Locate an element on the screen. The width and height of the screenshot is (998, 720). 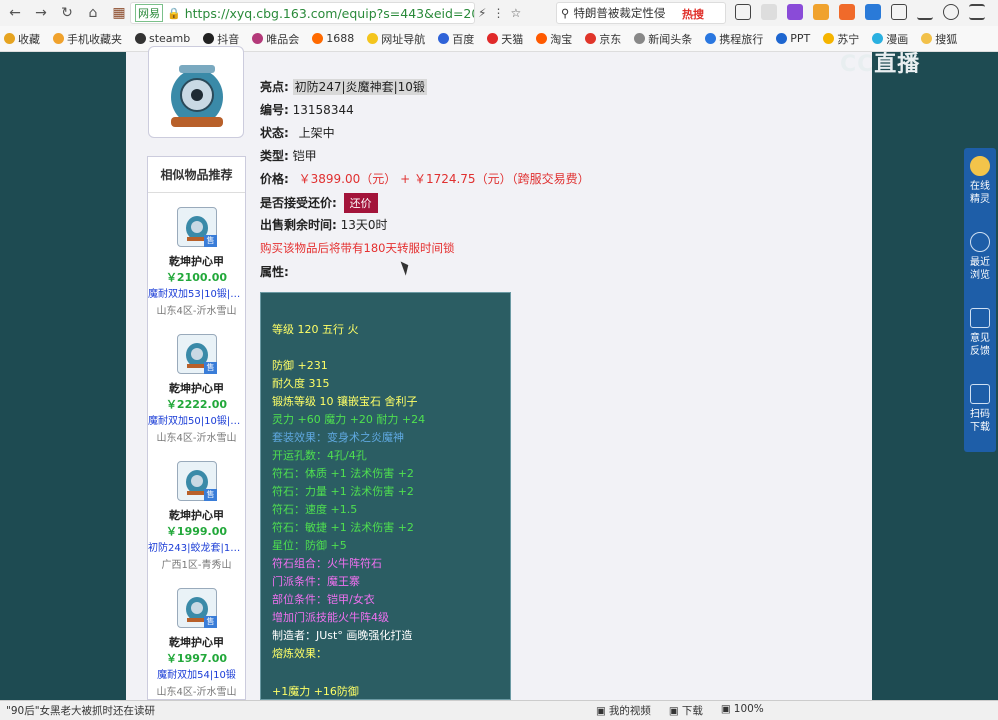
float-tool: 扫码下载 is located at coordinates (980, 413).